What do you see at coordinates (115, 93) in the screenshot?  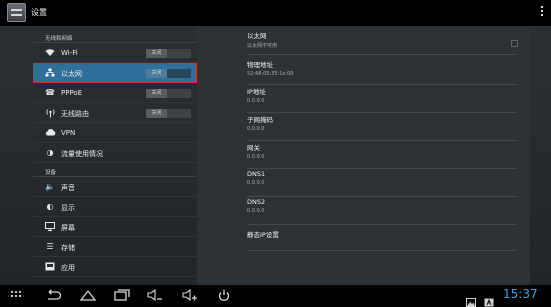 I see `sidebar-item-pppoe: ☎ PPPoE 关闭` at bounding box center [115, 93].